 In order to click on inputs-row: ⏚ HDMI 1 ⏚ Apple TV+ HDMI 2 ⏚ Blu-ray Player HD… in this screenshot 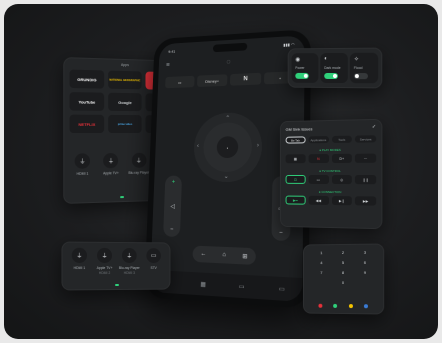, I will do `click(116, 261)`.